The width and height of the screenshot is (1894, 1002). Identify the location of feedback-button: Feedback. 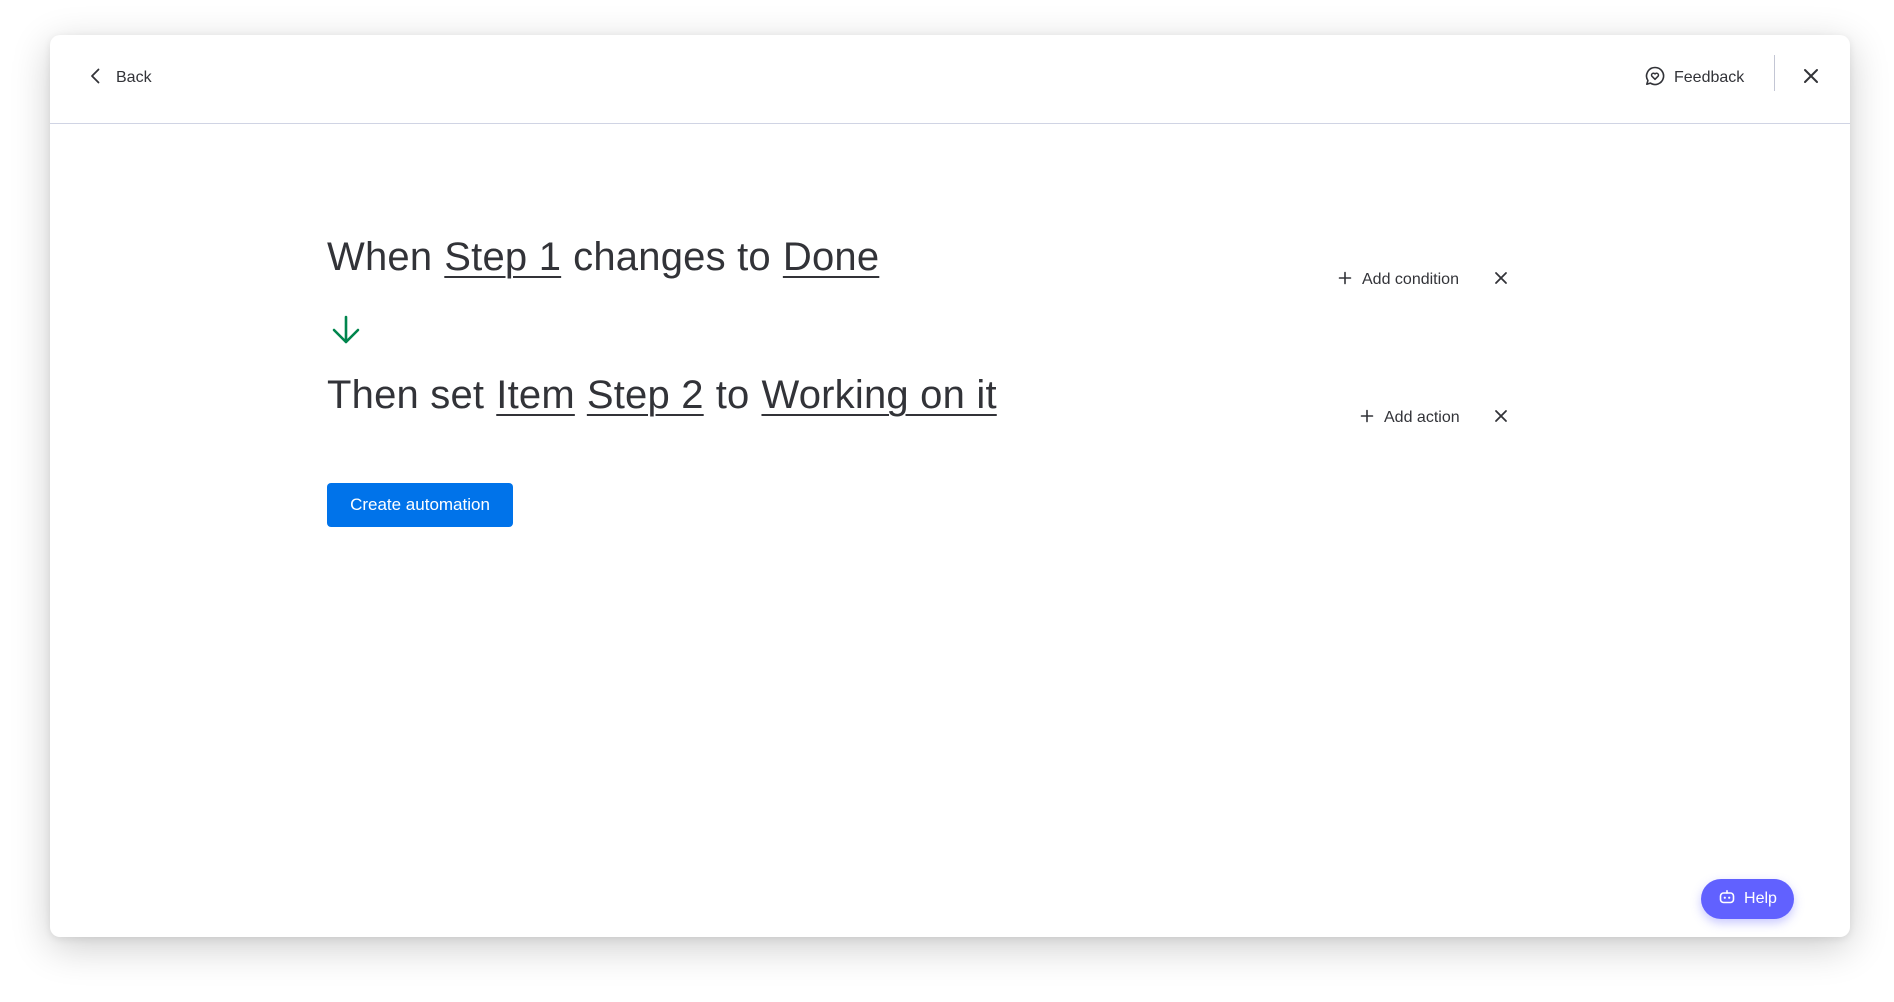
(1694, 78).